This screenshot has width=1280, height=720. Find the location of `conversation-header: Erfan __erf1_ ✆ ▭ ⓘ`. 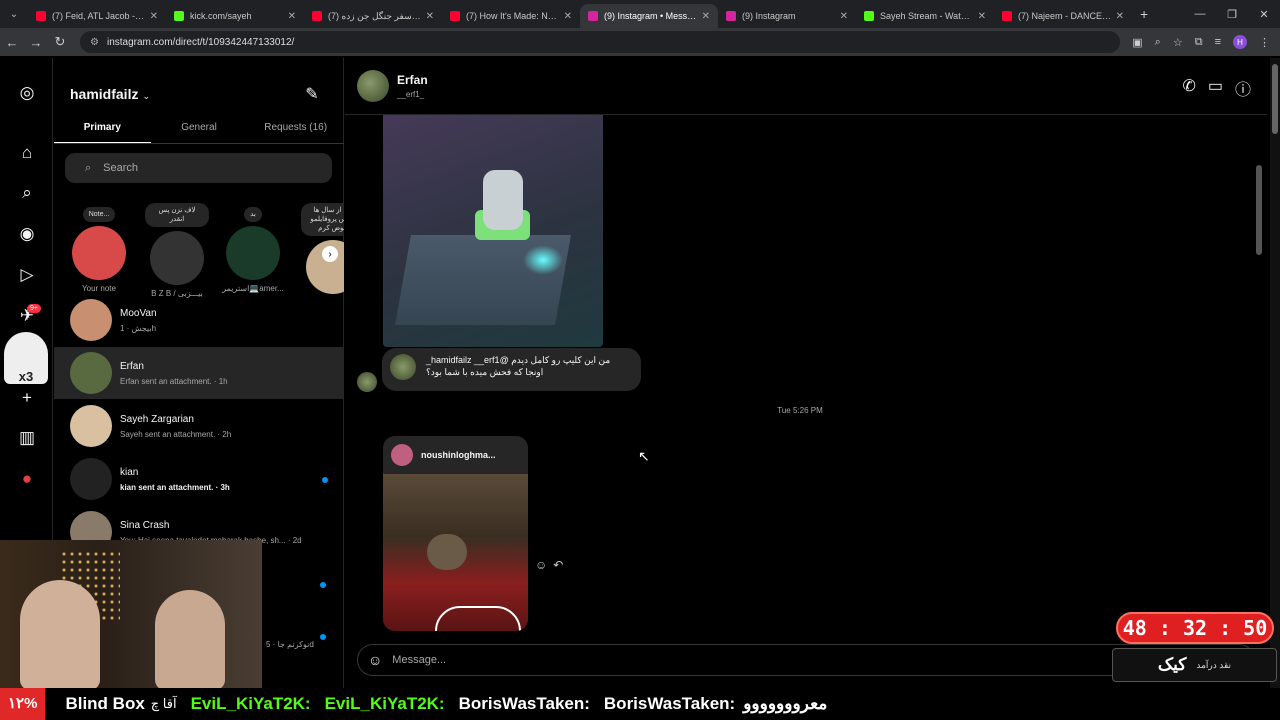

conversation-header: Erfan __erf1_ ✆ ▭ ⓘ is located at coordinates (806, 86).